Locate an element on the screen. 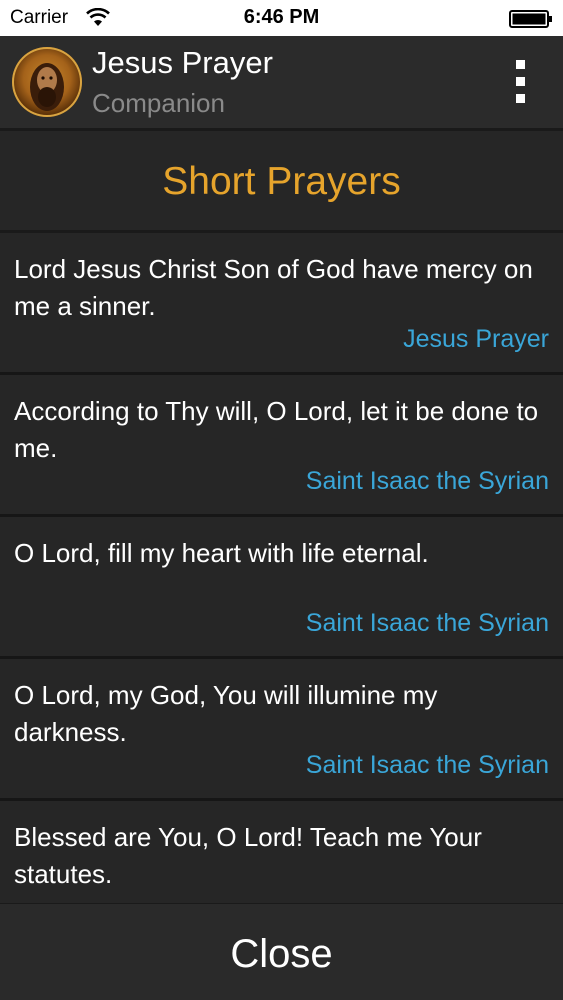 This screenshot has width=563, height=1000. portrait-icon is located at coordinates (47, 87).